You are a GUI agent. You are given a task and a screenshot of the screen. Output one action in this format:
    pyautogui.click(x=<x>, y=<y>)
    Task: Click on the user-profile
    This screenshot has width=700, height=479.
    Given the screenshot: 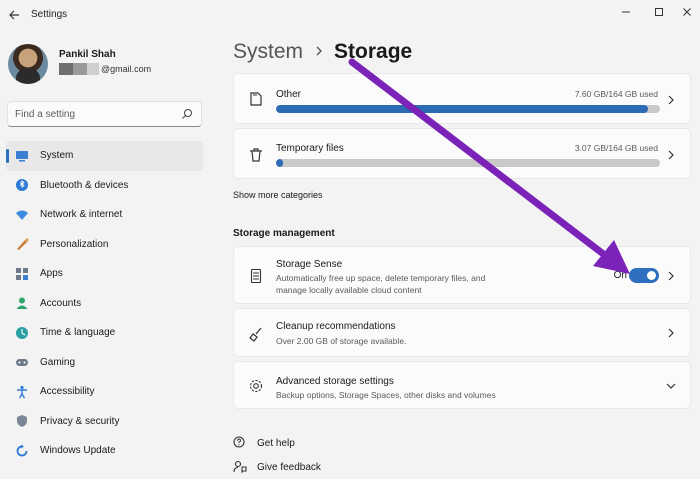 What is the action you would take?
    pyautogui.click(x=28, y=64)
    